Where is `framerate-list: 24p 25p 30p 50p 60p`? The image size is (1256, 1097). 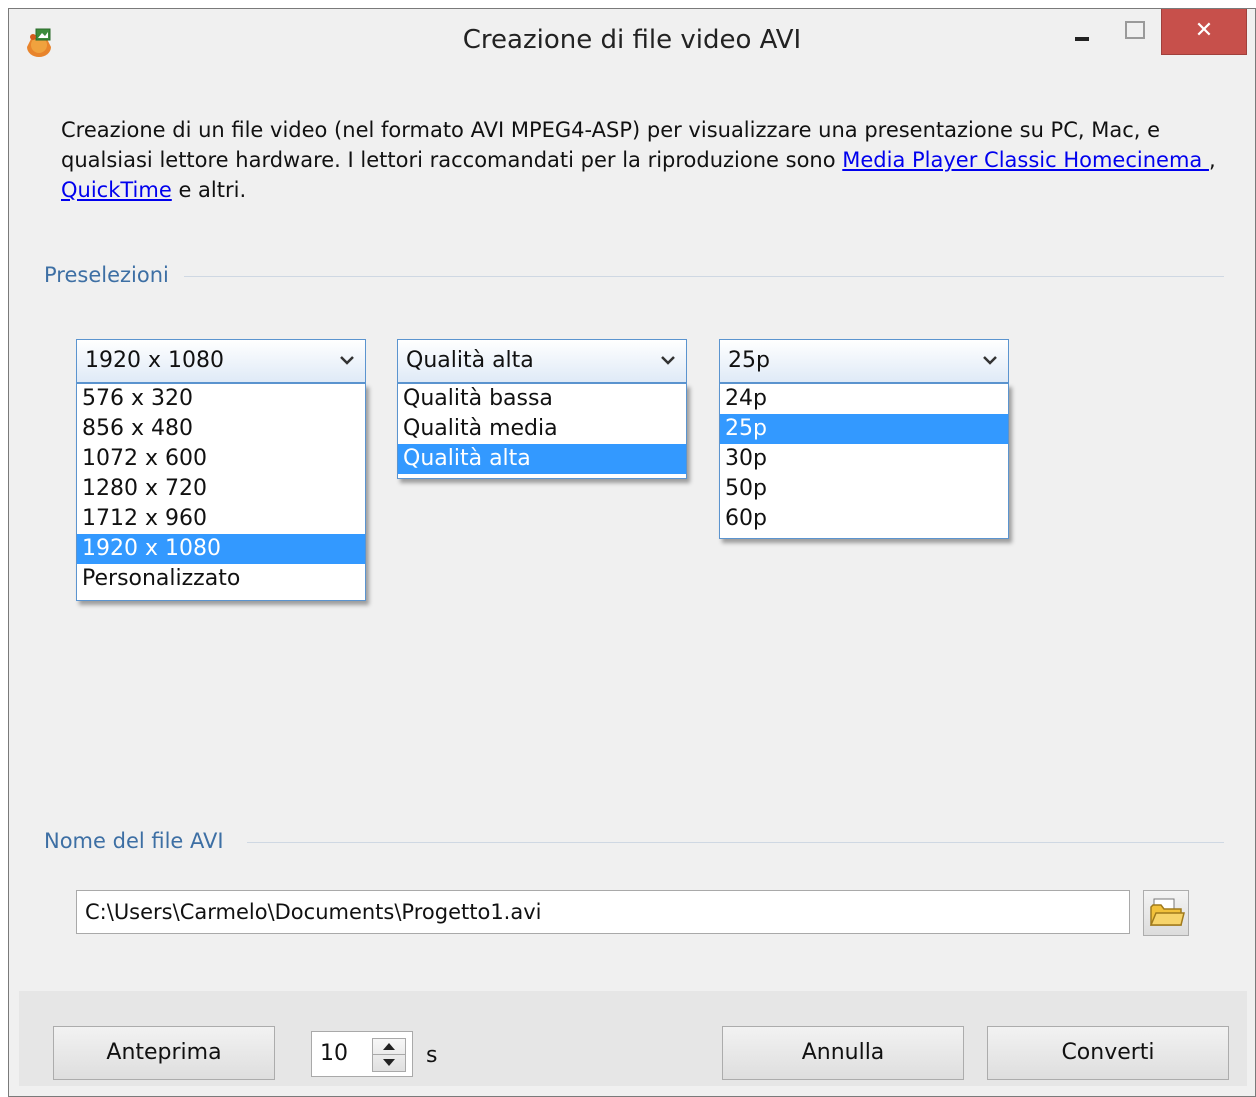
framerate-list: 24p 25p 30p 50p 60p is located at coordinates (864, 461).